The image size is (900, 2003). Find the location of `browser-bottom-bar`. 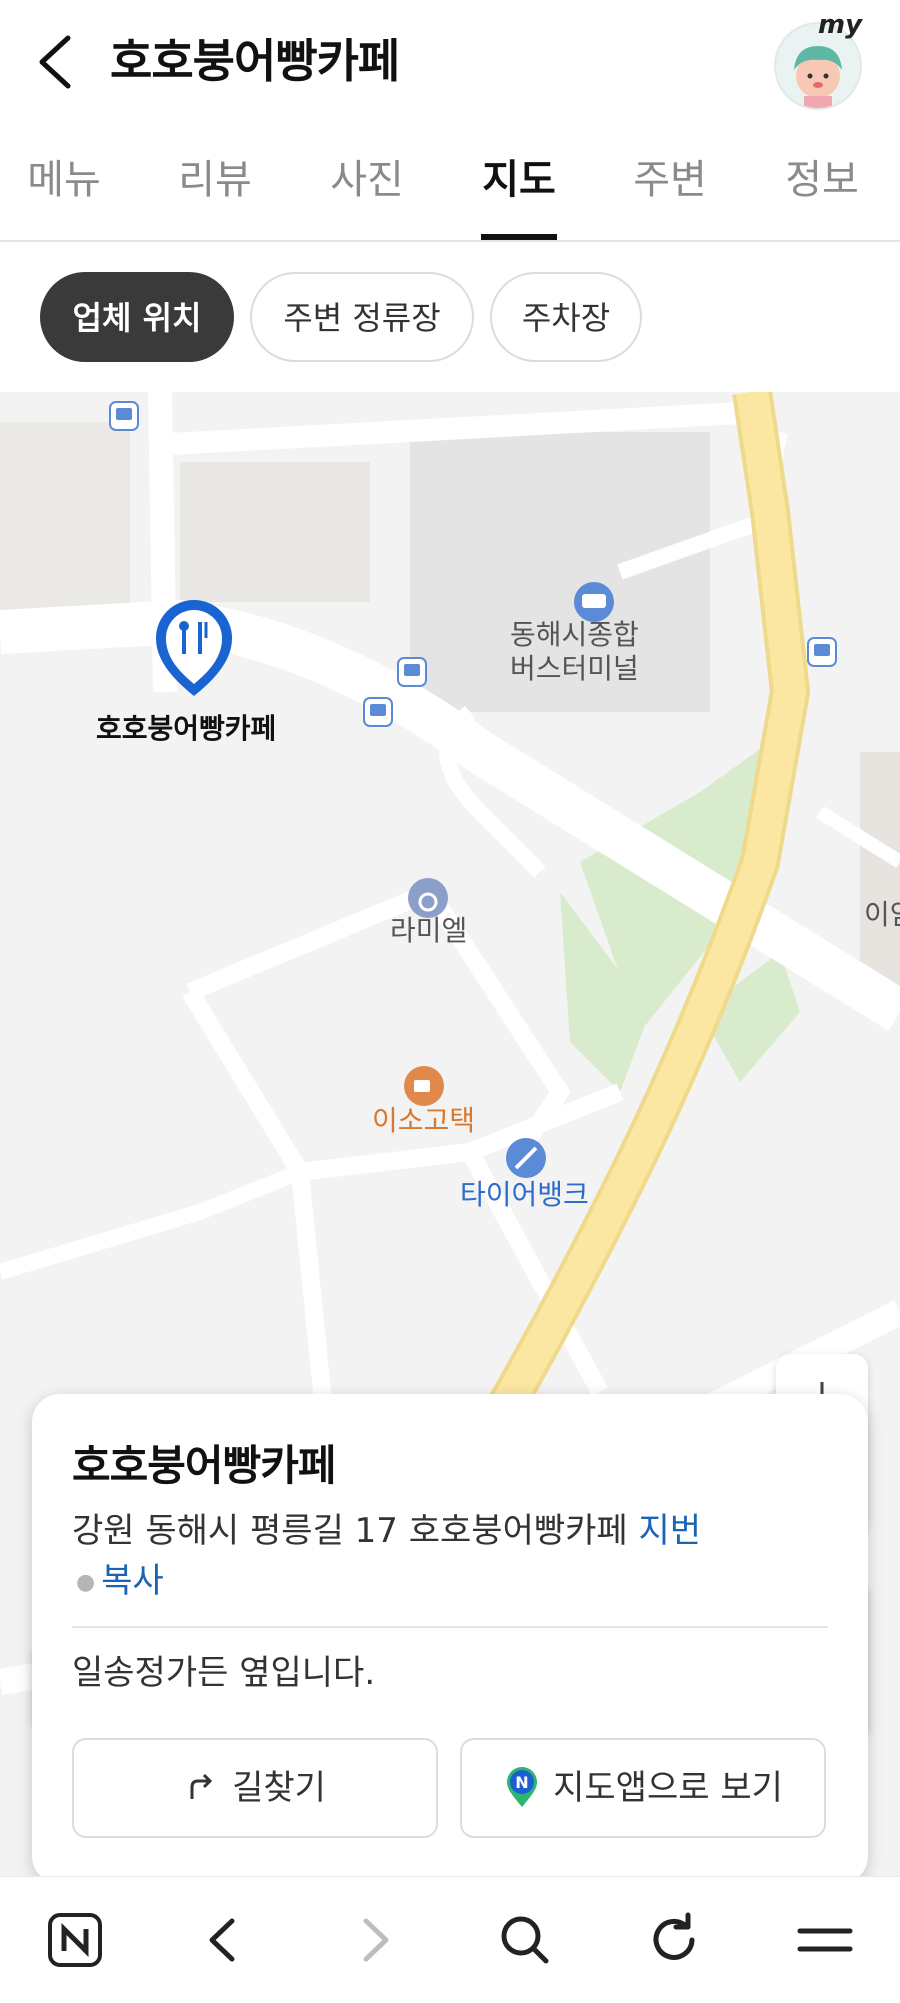

browser-bottom-bar is located at coordinates (450, 1939).